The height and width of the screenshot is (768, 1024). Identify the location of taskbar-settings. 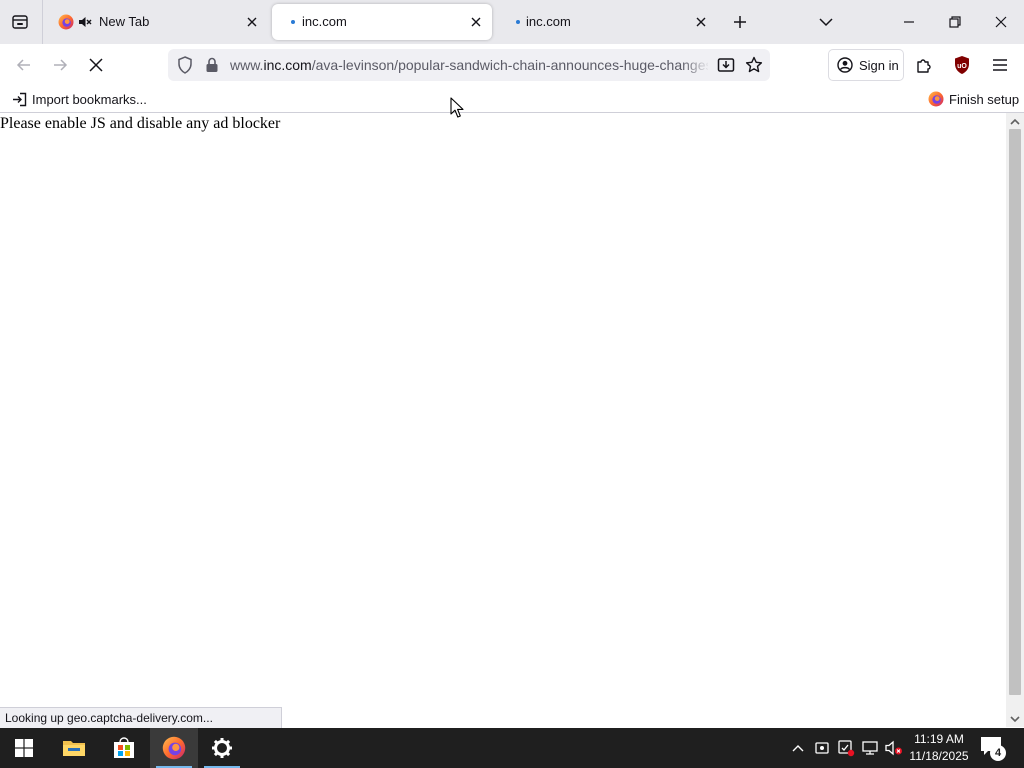
(222, 748).